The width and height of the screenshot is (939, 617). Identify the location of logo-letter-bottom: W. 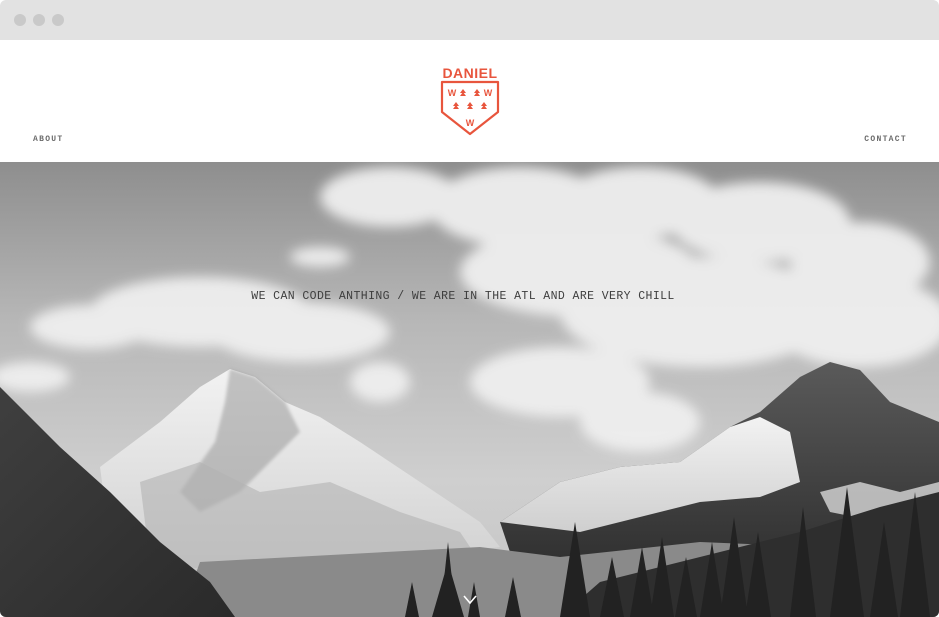
(470, 123).